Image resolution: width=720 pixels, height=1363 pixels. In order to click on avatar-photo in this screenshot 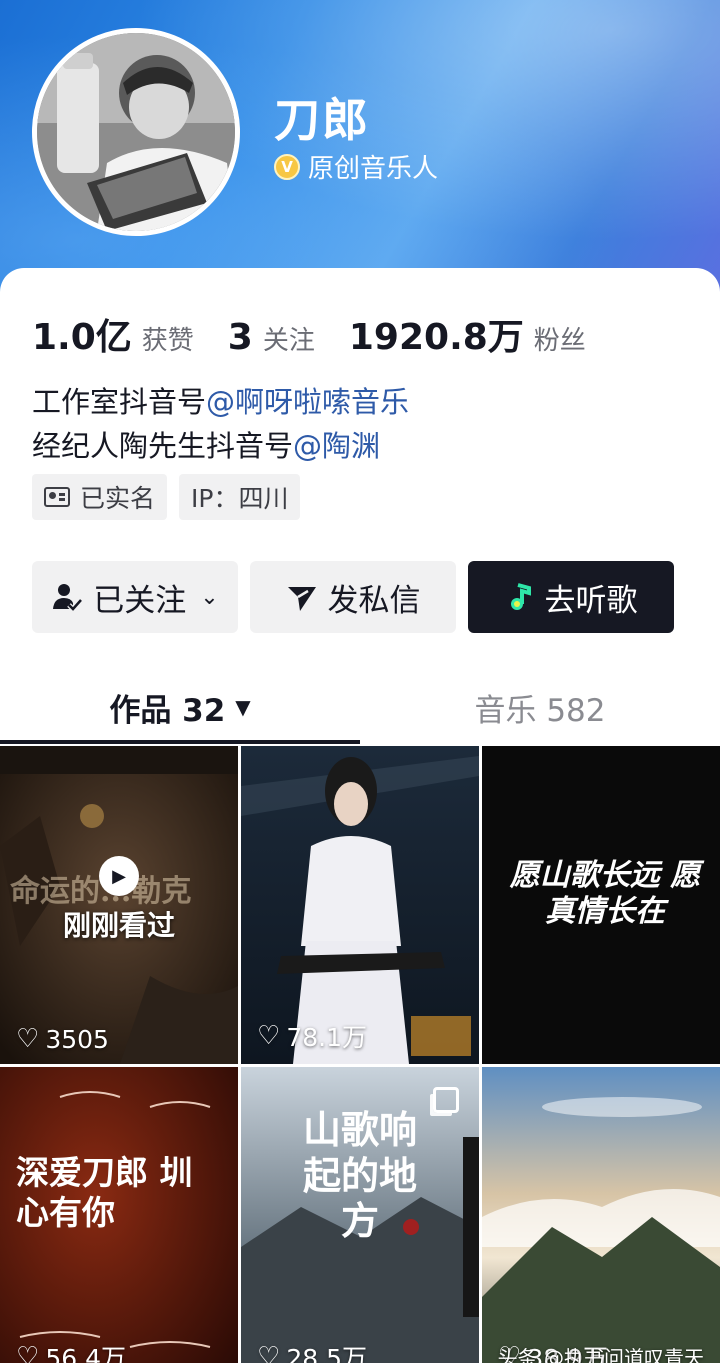, I will do `click(136, 132)`.